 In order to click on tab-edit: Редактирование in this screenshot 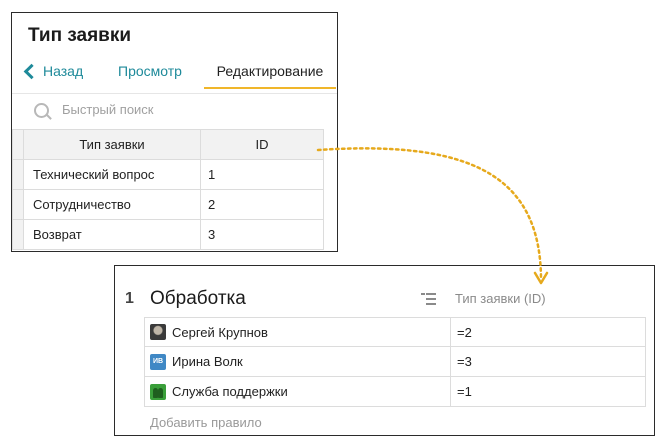, I will do `click(270, 74)`.